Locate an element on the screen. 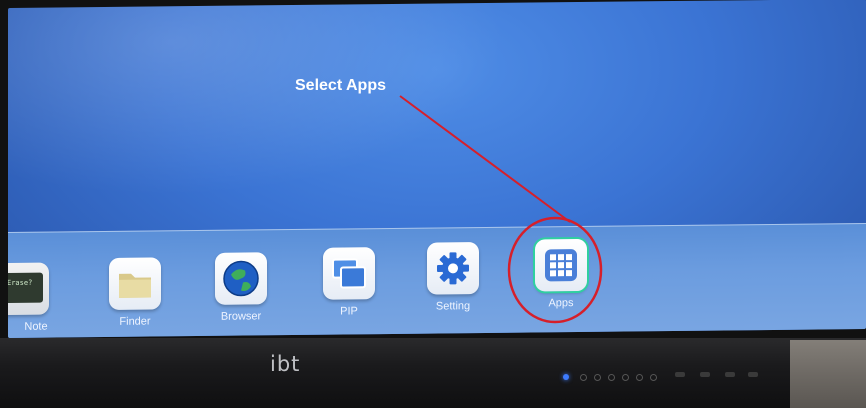 This screenshot has width=866, height=408. brand-logo: ibt is located at coordinates (285, 364).